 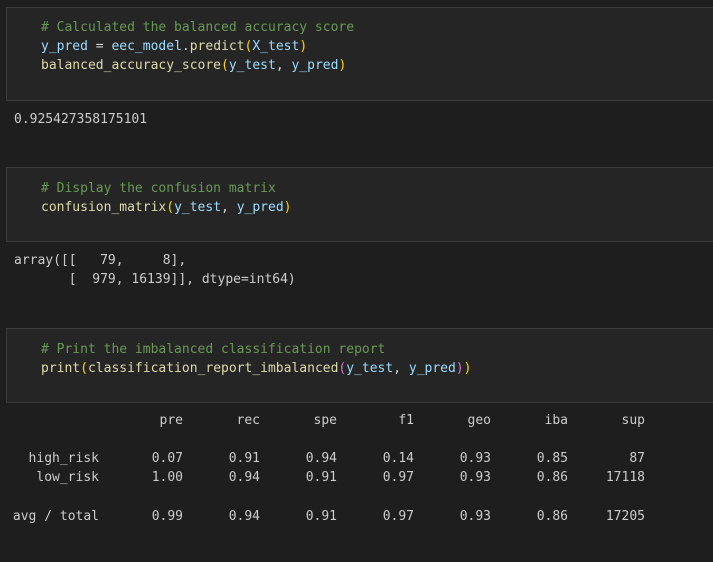 I want to click on code-token: =, so click(x=99, y=46).